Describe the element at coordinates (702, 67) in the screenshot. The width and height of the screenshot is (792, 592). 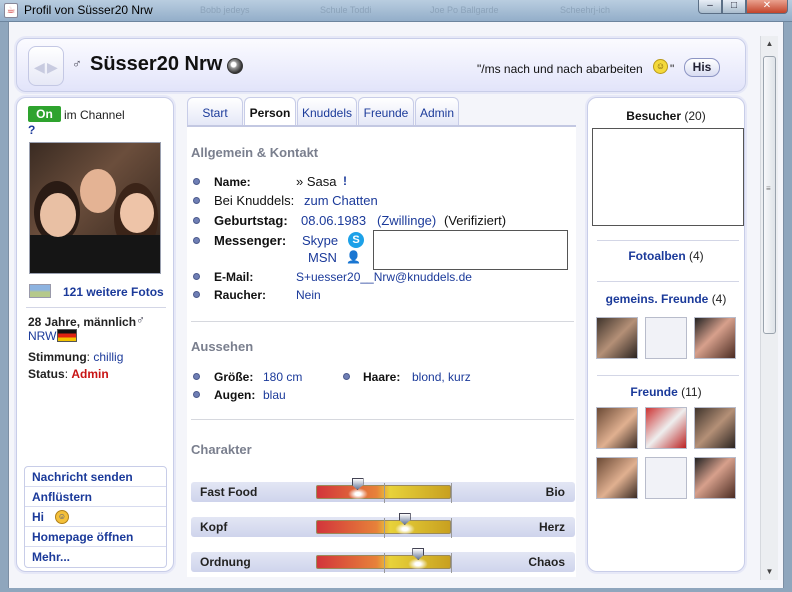
I see `his-button: His` at that location.